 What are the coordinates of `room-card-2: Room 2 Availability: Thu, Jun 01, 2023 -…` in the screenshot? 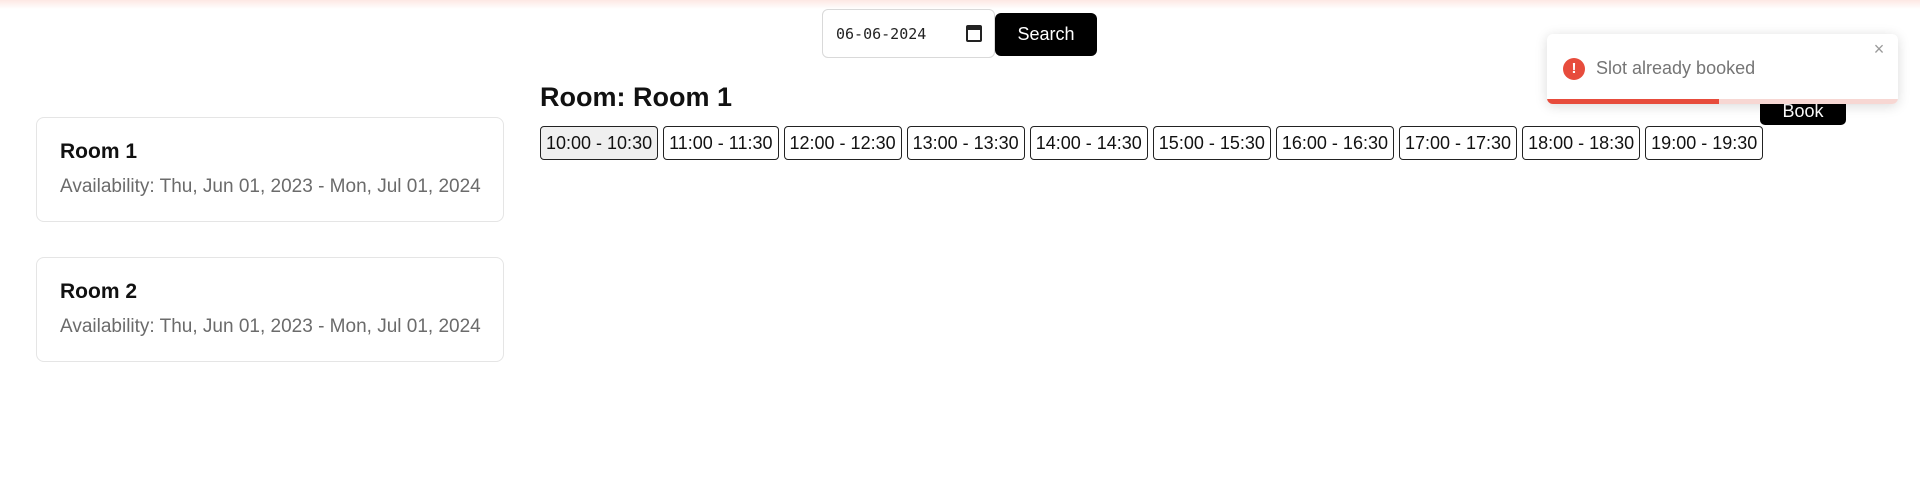 It's located at (270, 309).